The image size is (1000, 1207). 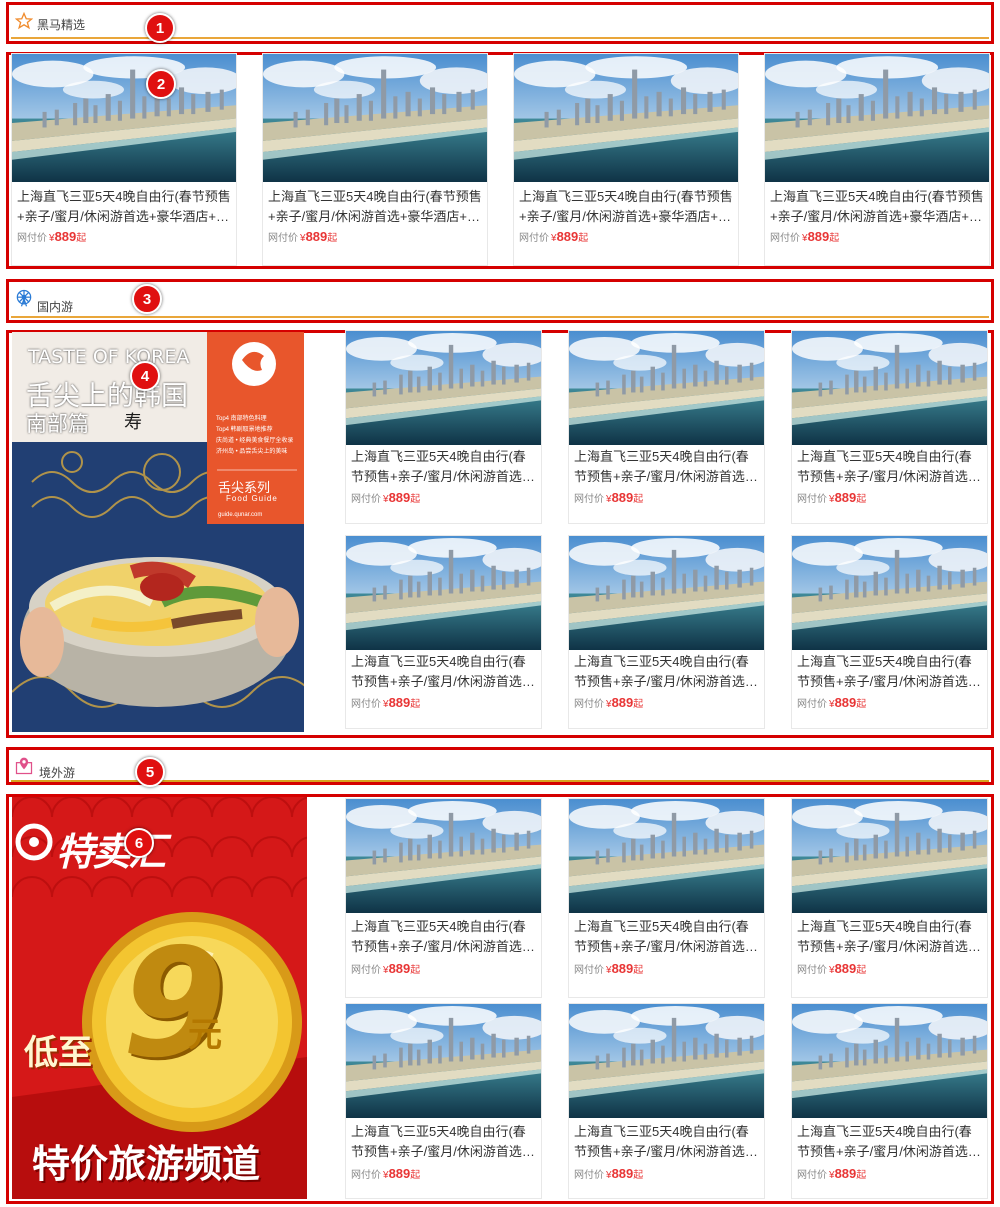 What do you see at coordinates (255, 441) in the screenshot?
I see `banner-top-item: 庆尚道 • 经典美食餐厅全收录` at bounding box center [255, 441].